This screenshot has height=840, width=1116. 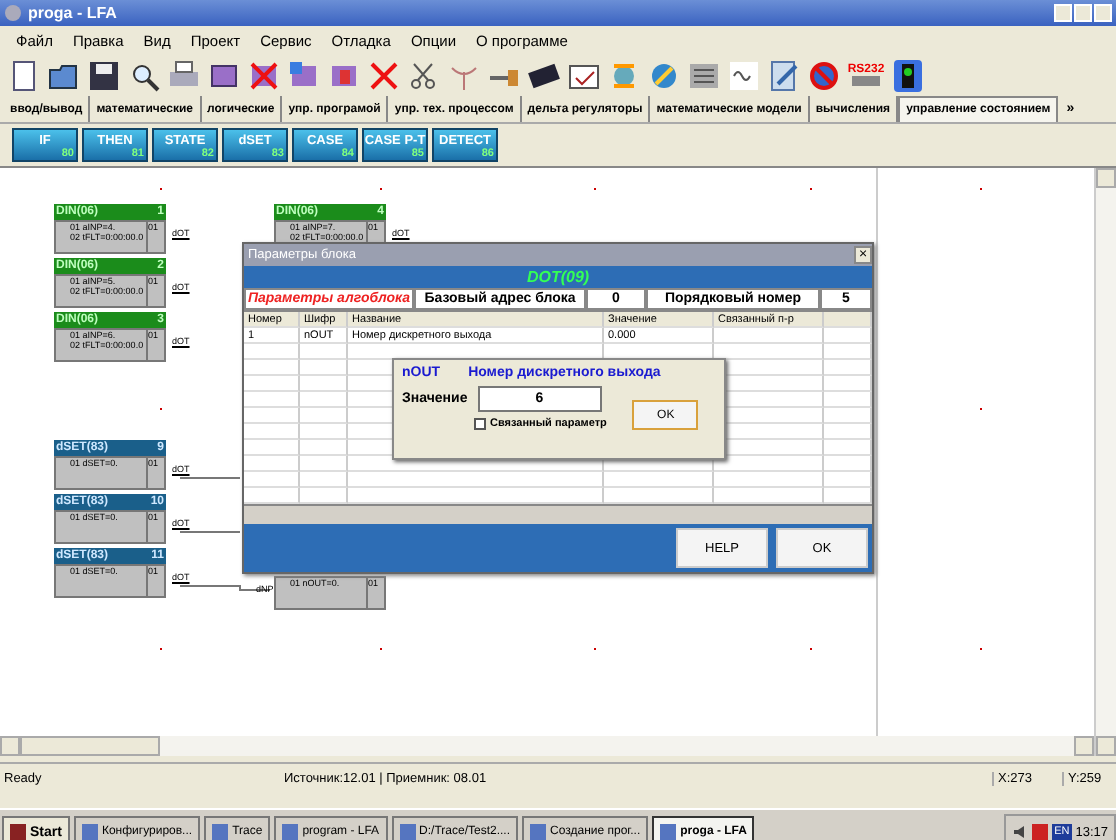 What do you see at coordinates (908, 75) in the screenshot?
I see `traffic-light-icon` at bounding box center [908, 75].